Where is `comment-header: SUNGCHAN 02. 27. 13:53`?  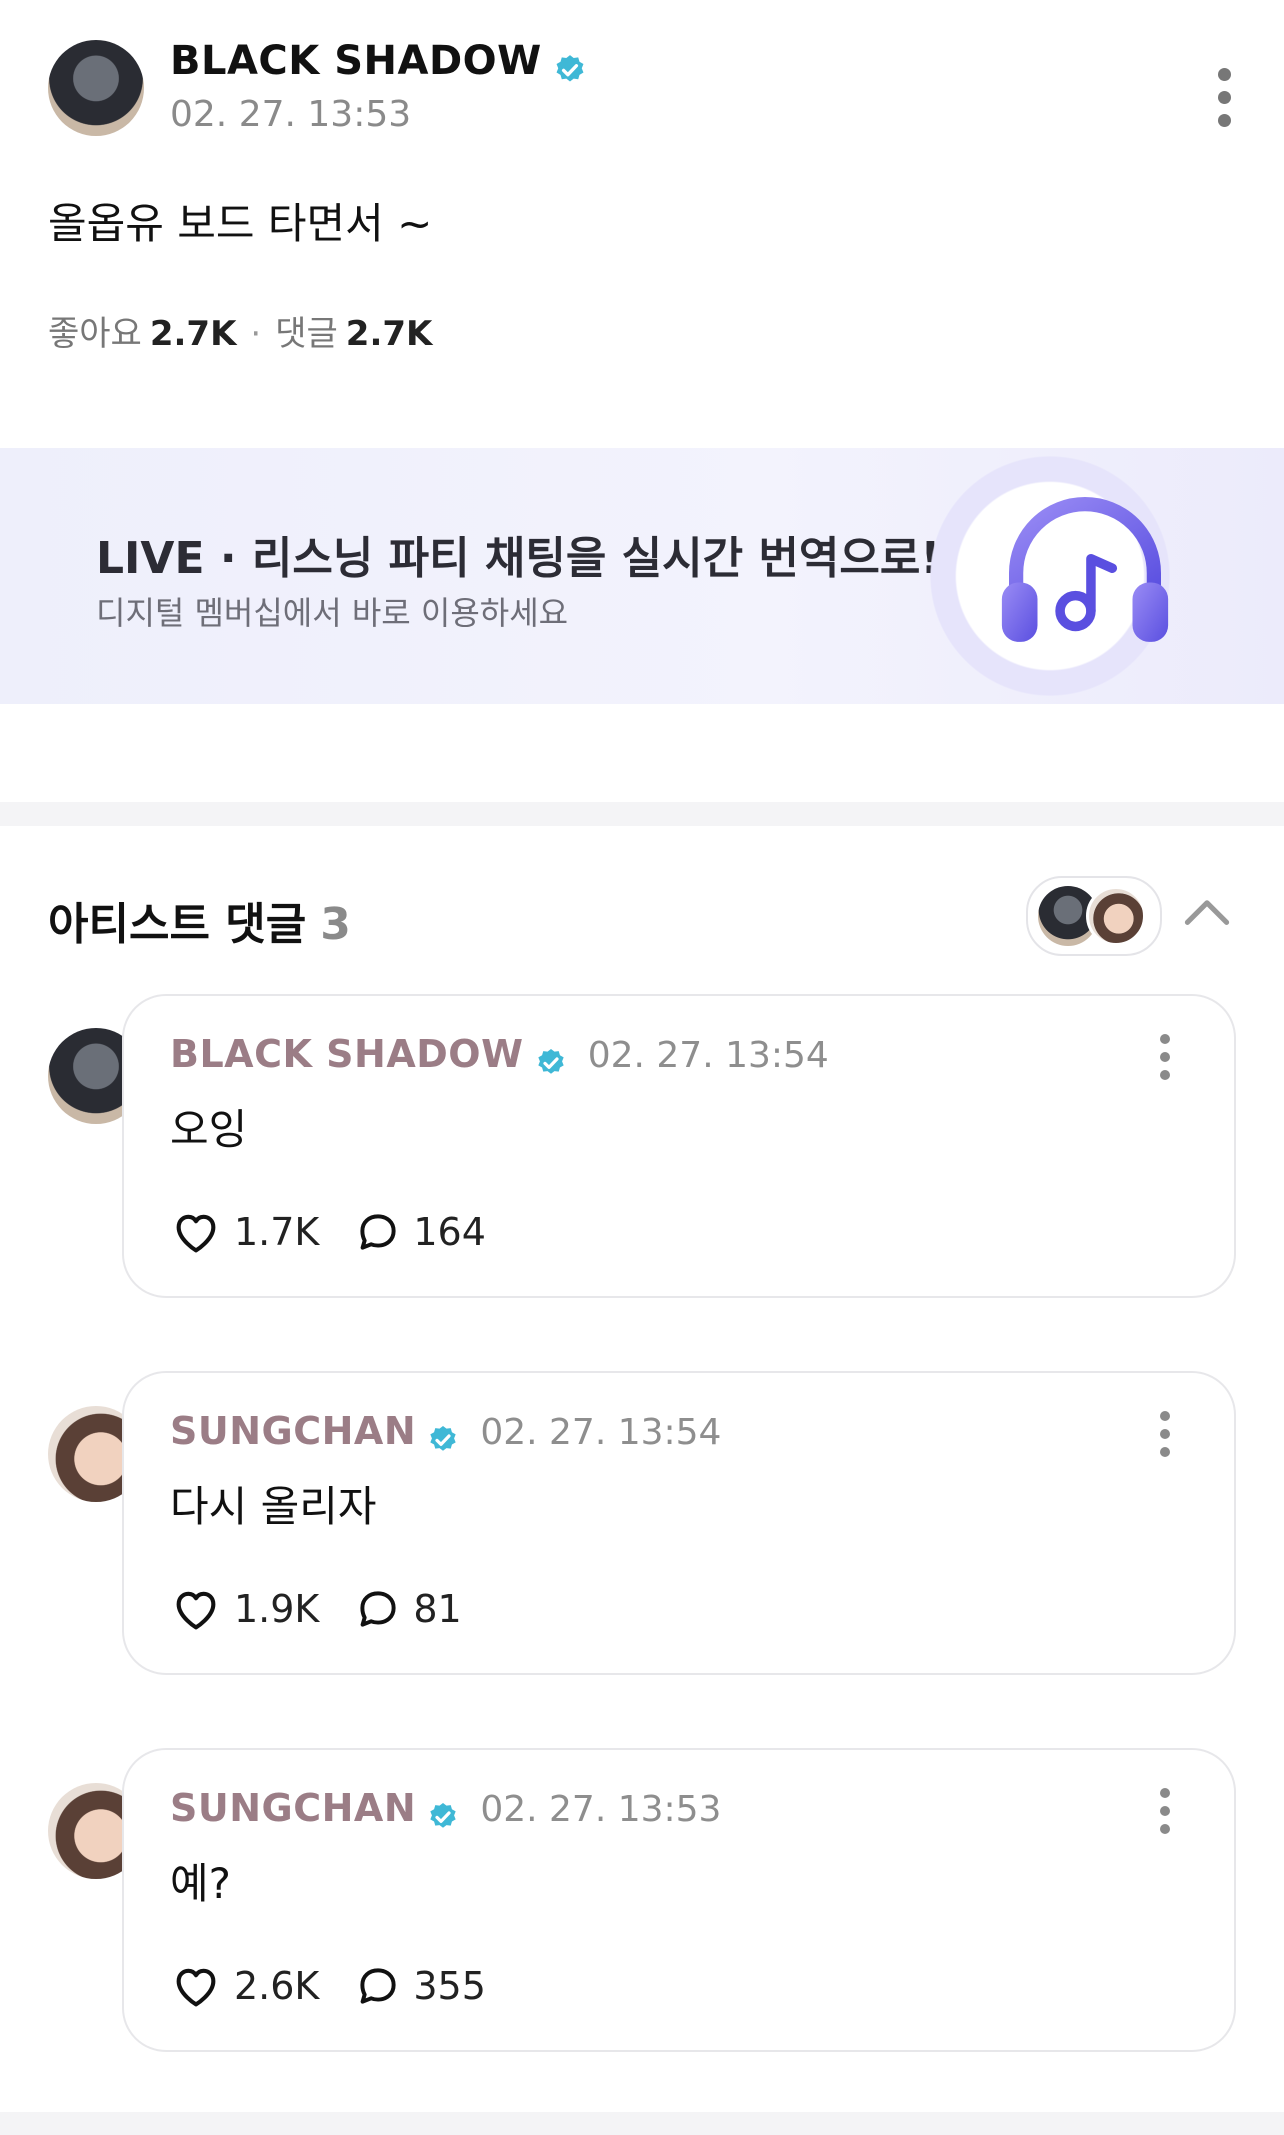
comment-header: SUNGCHAN 02. 27. 13:53 is located at coordinates (445, 1809).